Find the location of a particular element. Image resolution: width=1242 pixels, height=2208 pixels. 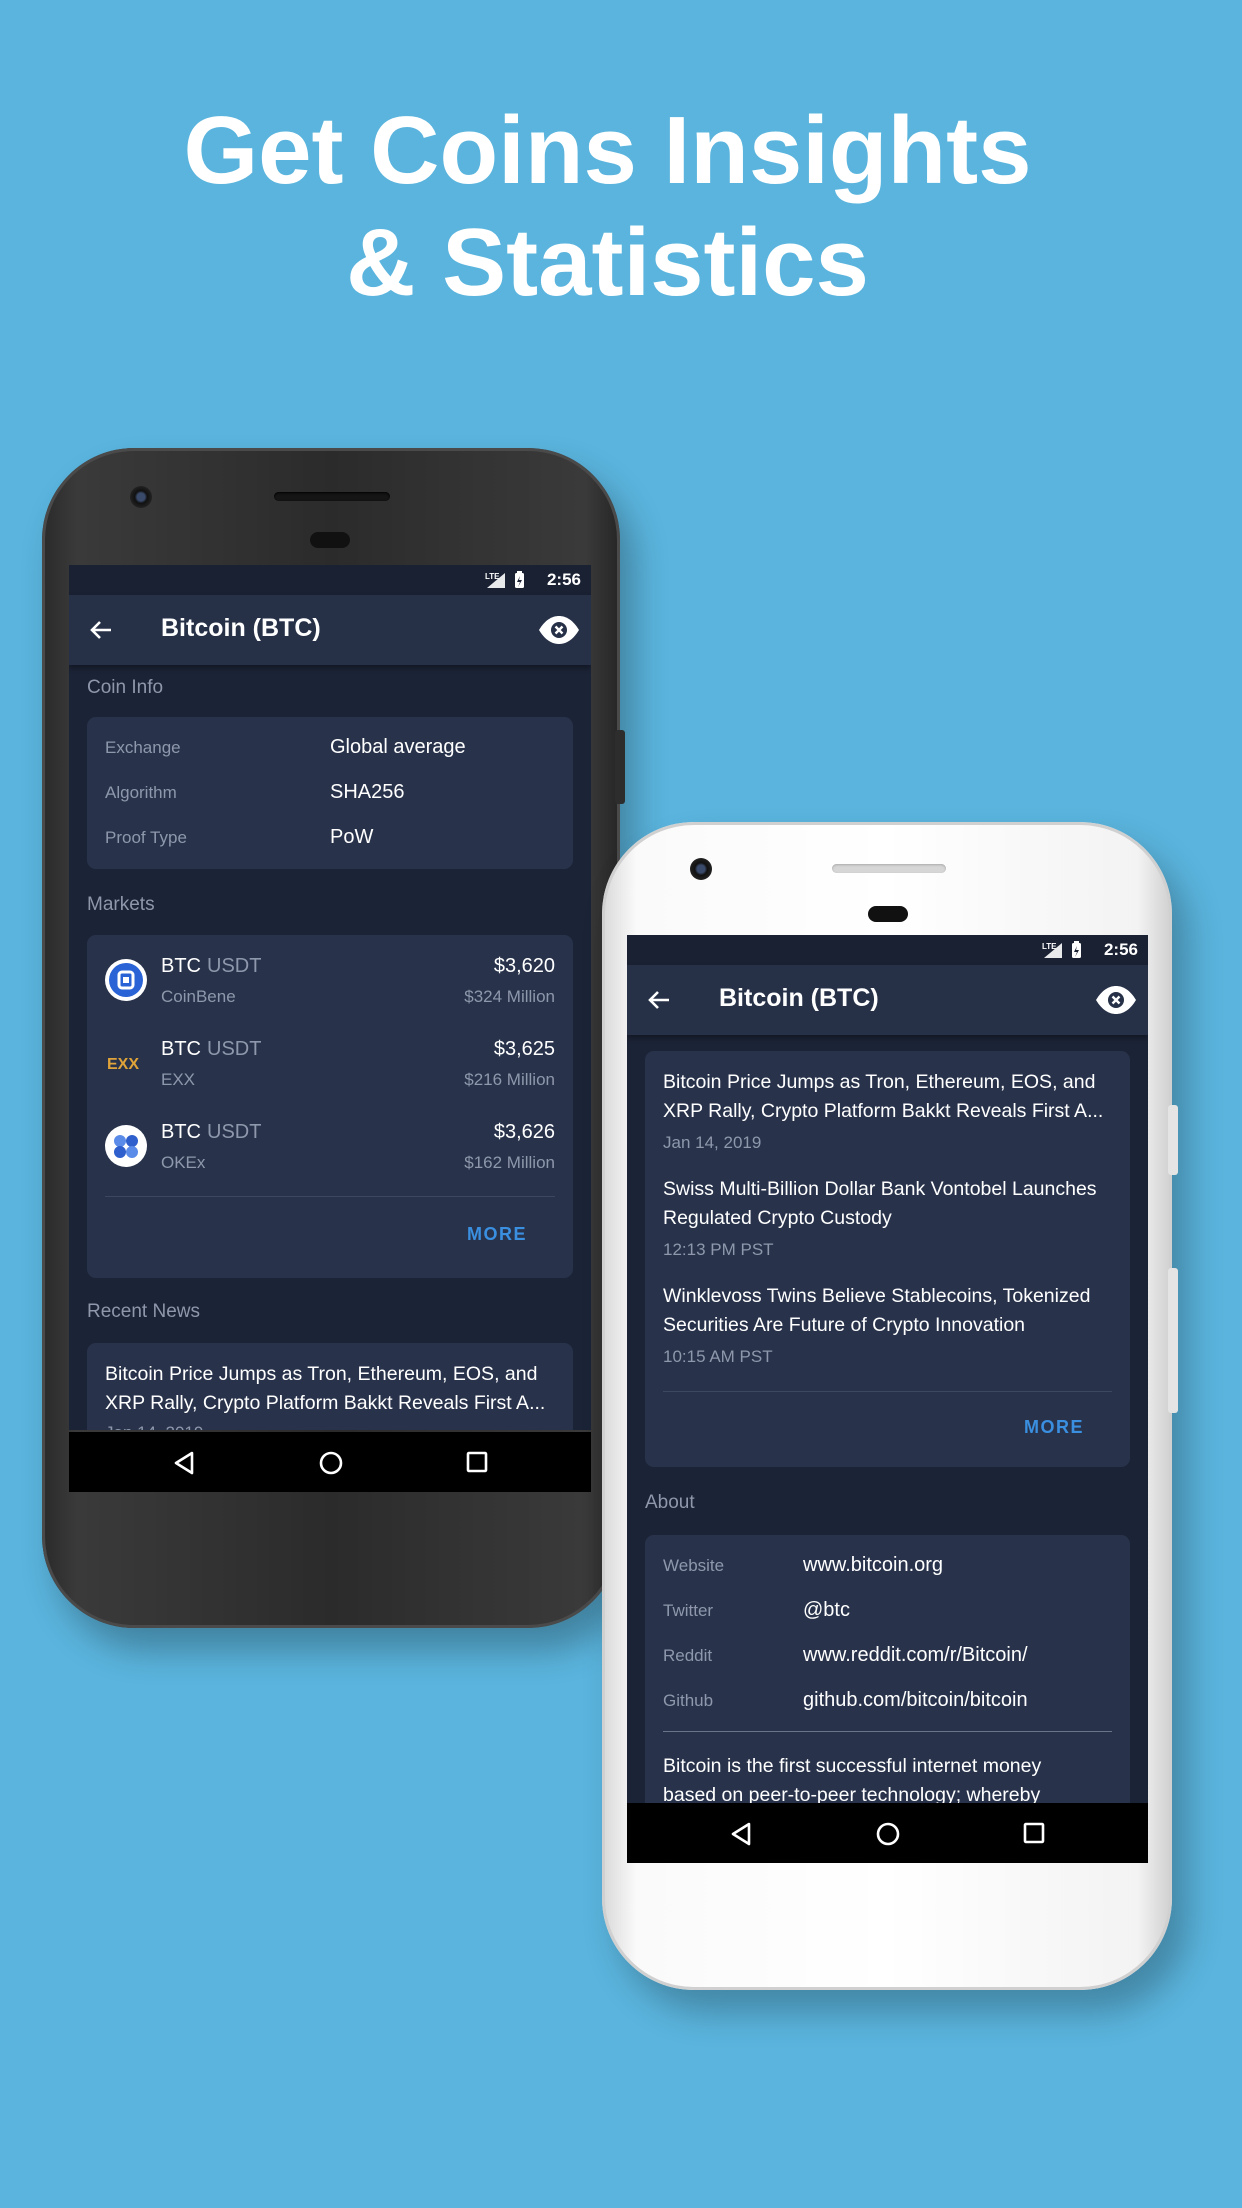

news-more-button: MORE is located at coordinates (1054, 1427).